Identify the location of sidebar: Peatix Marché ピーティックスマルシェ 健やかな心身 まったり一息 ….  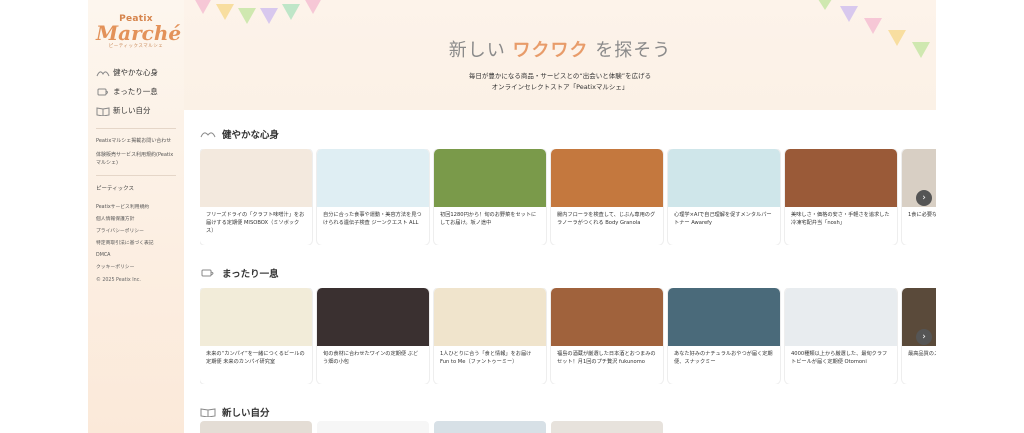
(136, 216).